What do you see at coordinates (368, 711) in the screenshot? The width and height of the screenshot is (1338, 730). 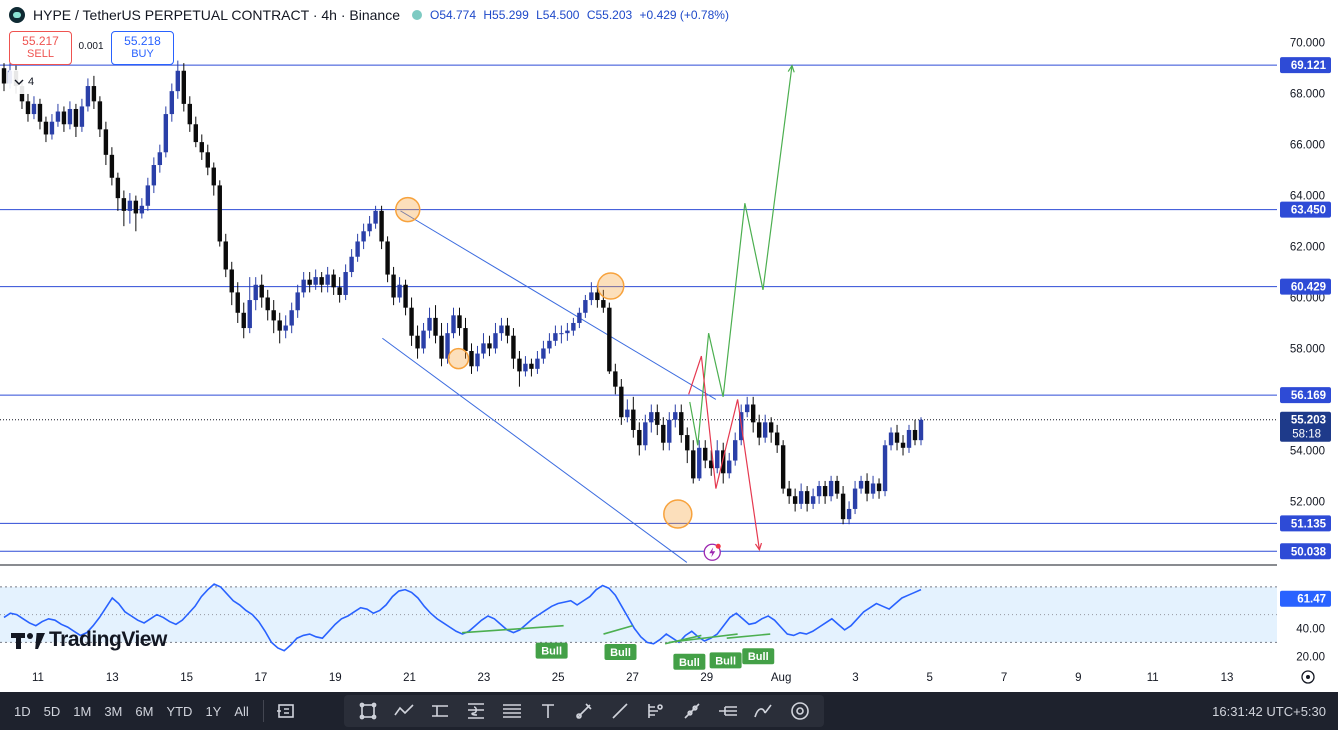 I see `rectangle-icon` at bounding box center [368, 711].